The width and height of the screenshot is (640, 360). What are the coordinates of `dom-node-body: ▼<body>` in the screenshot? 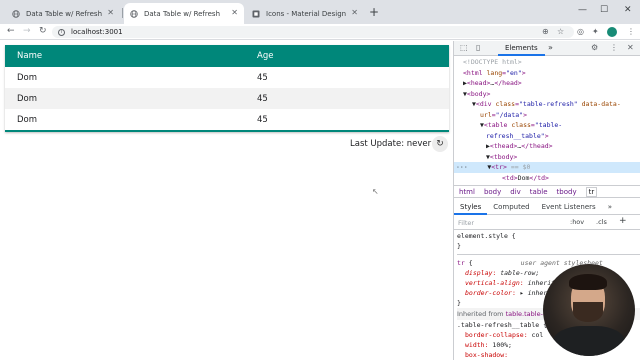 It's located at (547, 94).